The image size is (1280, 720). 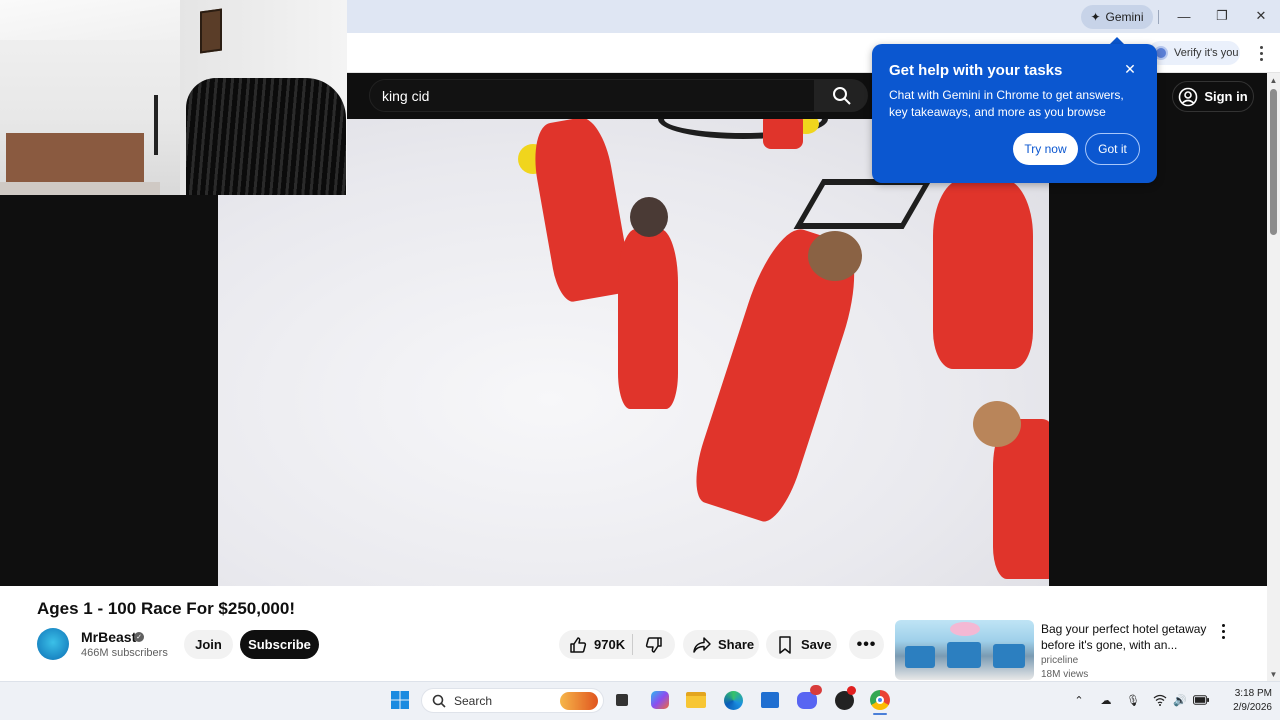 I want to click on edge-browser-icon, so click(x=733, y=700).